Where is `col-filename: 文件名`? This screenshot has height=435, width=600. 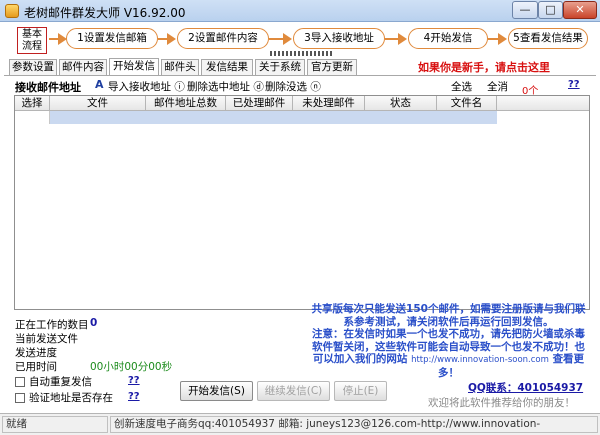
col-filename: 文件名 is located at coordinates (467, 103).